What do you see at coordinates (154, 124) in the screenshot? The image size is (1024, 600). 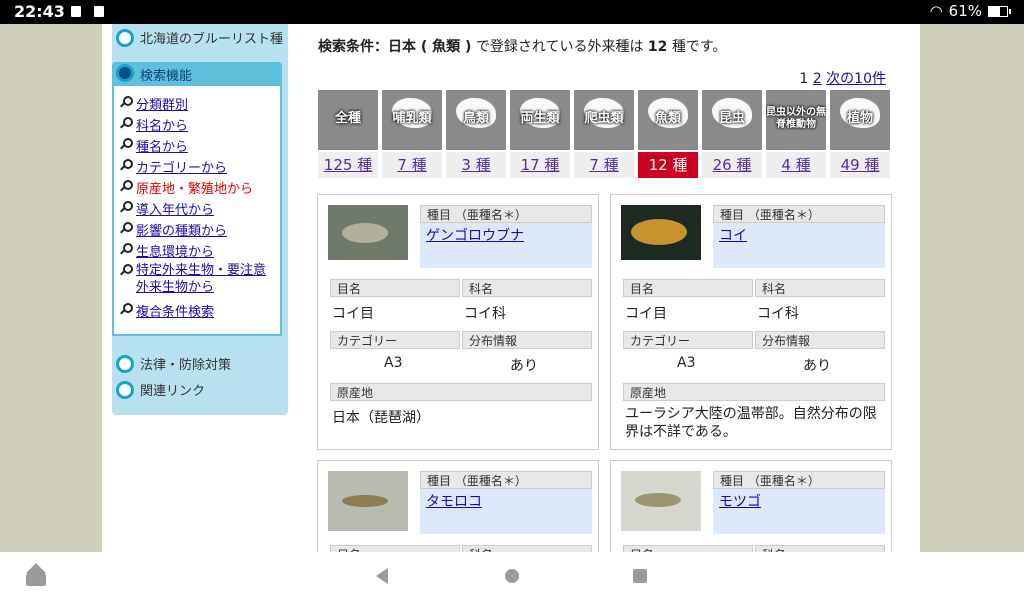 I see `menu-family: 科名から` at bounding box center [154, 124].